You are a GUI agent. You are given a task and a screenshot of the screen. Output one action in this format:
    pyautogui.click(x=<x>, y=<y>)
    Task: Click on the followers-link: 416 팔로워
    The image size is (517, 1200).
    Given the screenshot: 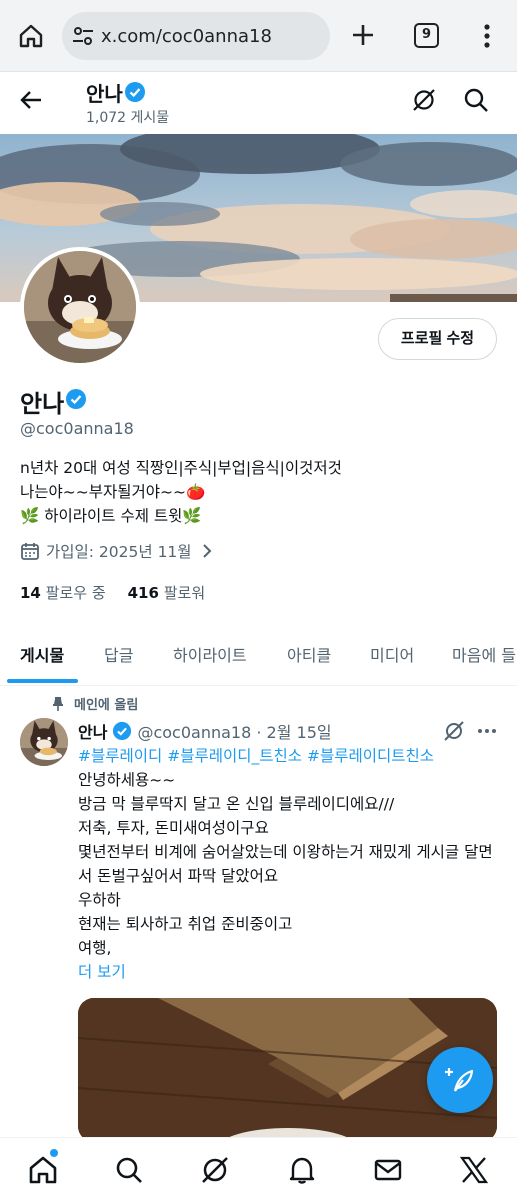 What is the action you would take?
    pyautogui.click(x=167, y=593)
    